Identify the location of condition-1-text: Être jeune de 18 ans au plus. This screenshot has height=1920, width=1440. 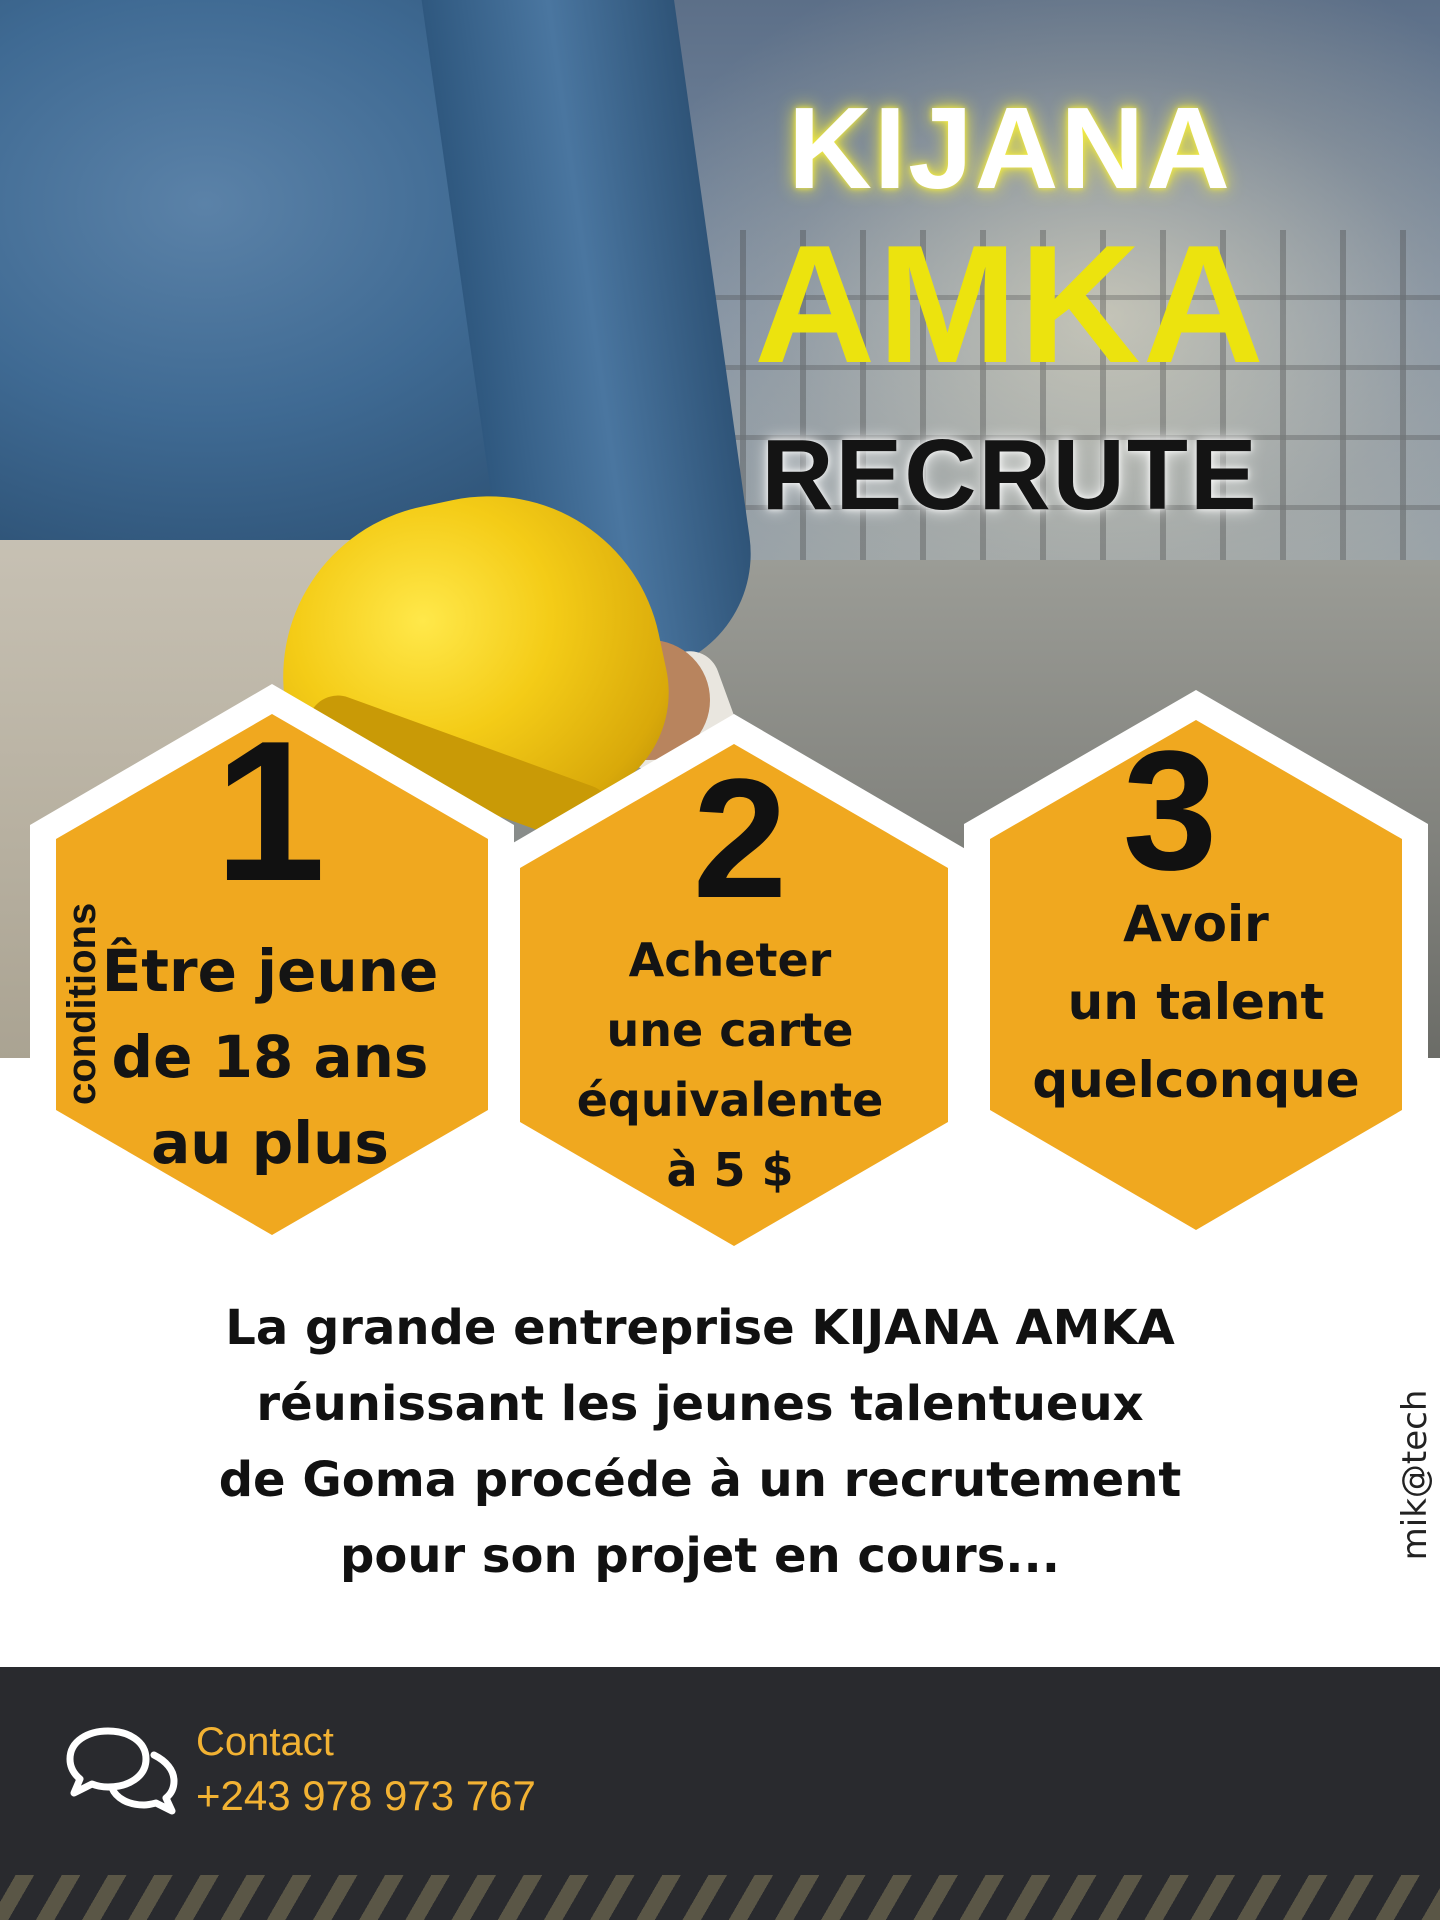
(270, 1057).